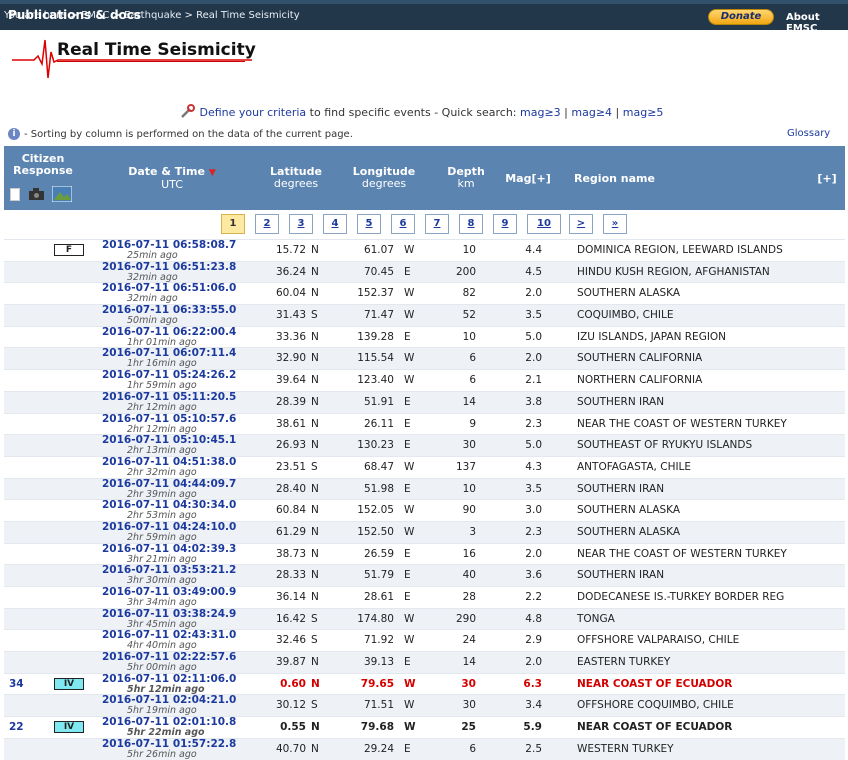  What do you see at coordinates (544, 224) in the screenshot?
I see `page-button: 10` at bounding box center [544, 224].